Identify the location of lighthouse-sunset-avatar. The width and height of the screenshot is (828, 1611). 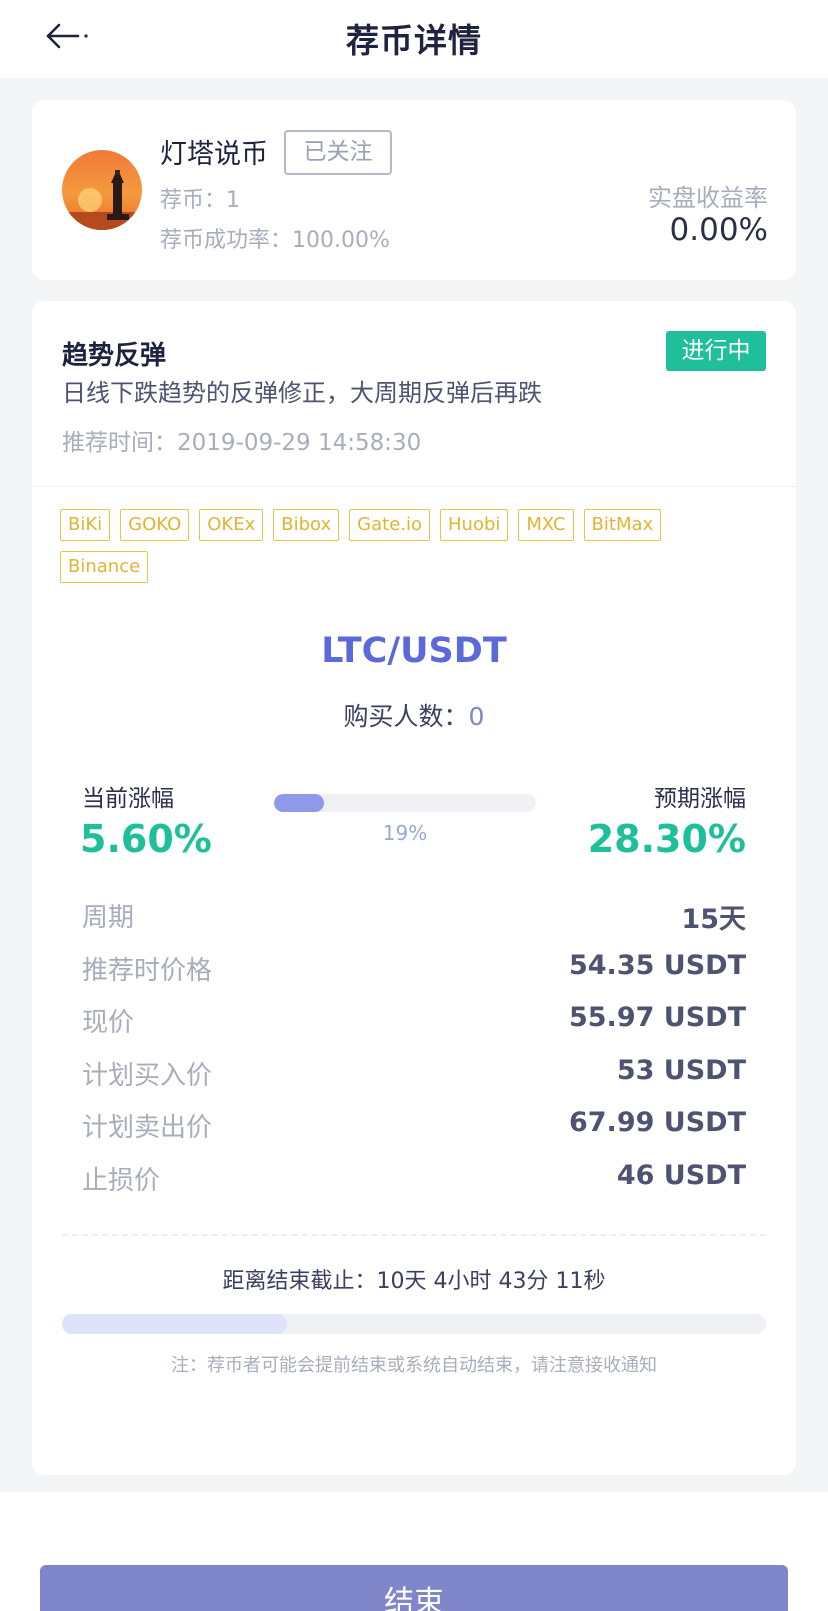
(102, 190).